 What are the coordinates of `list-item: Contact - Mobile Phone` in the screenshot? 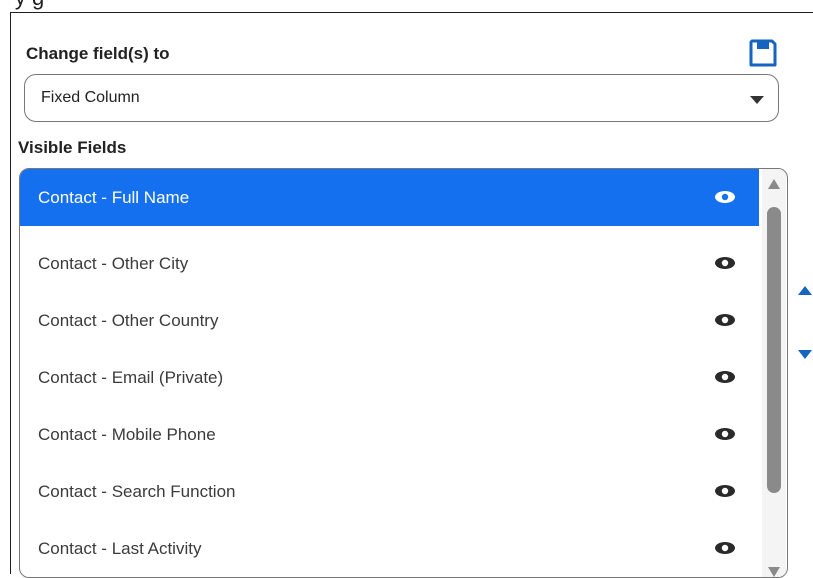 It's located at (389, 434).